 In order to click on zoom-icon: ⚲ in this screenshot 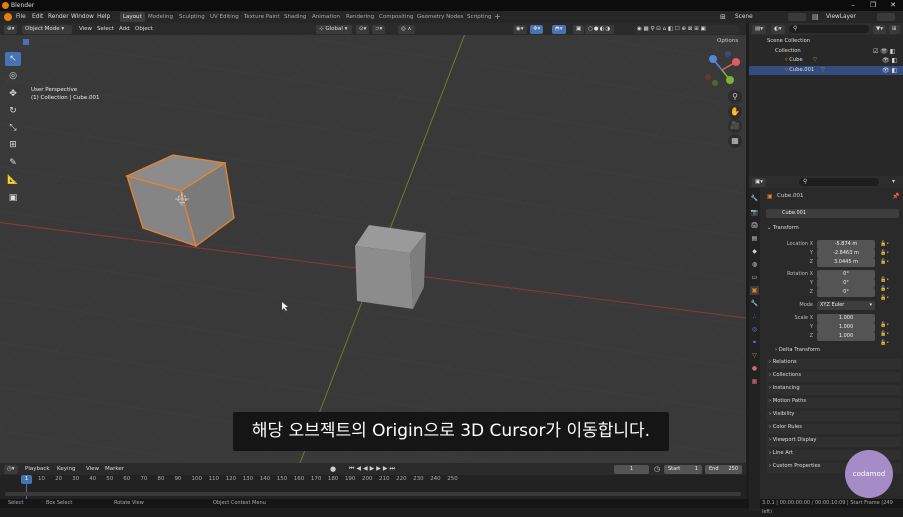, I will do `click(735, 97)`.